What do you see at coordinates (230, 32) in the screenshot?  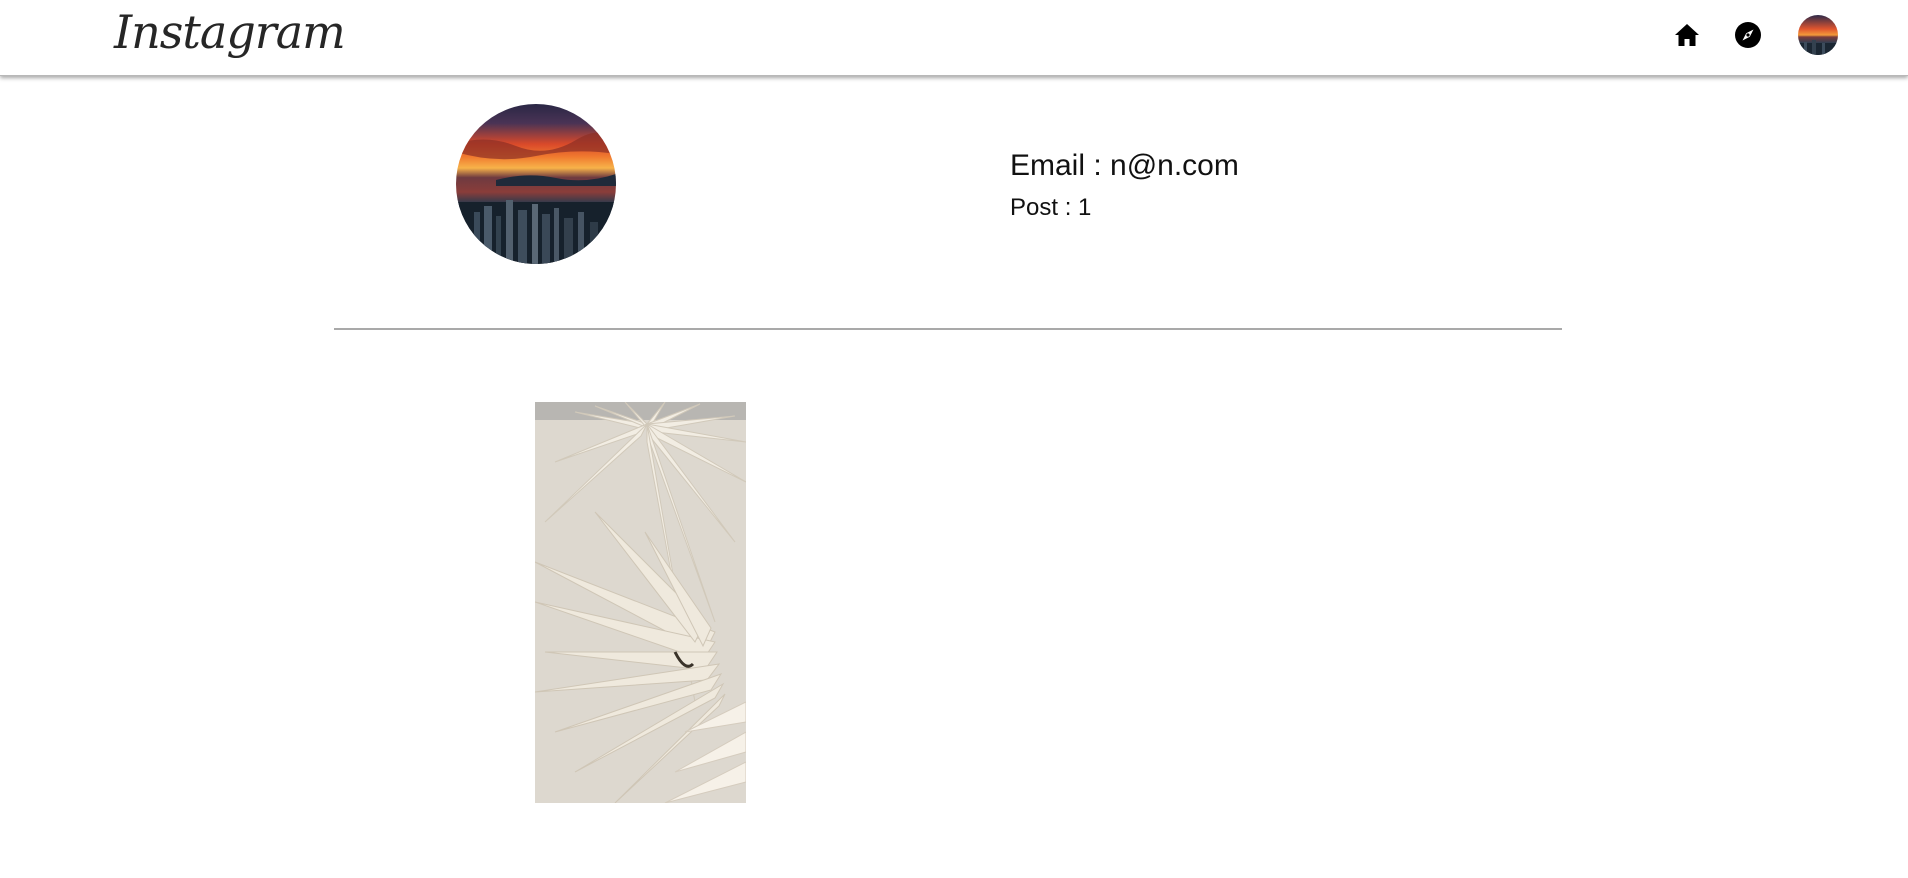 I see `instagram-logo: Instagram` at bounding box center [230, 32].